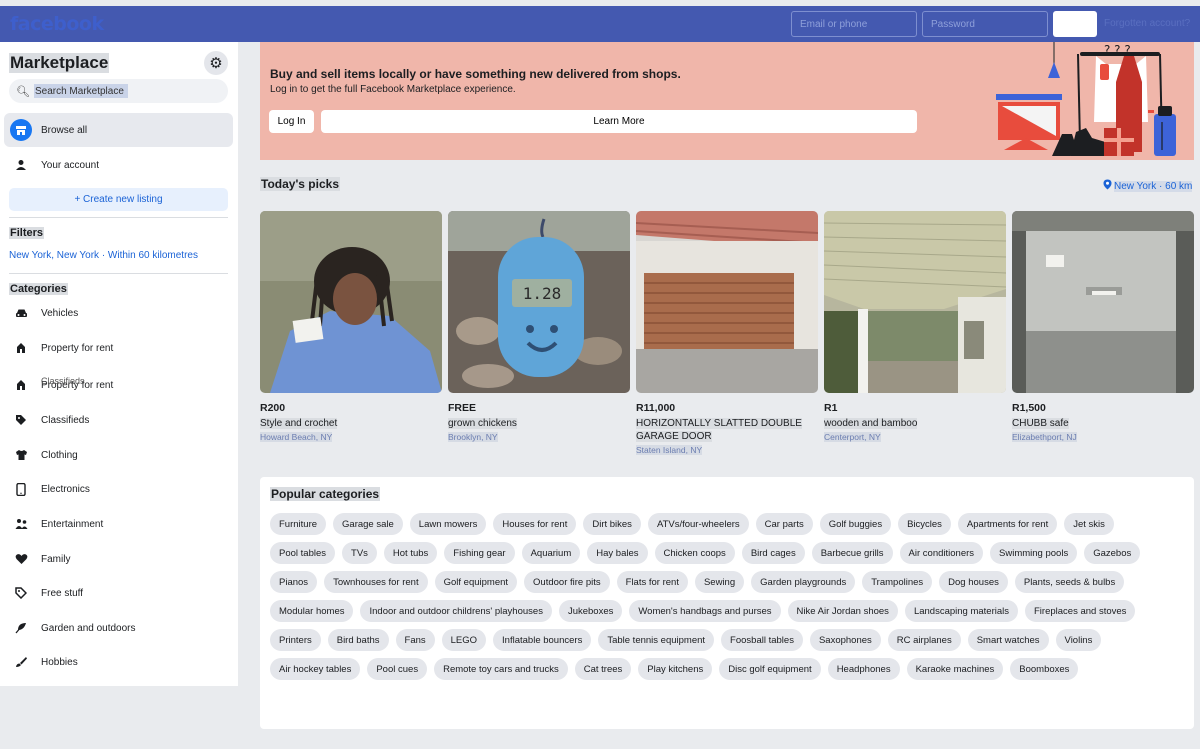 The width and height of the screenshot is (1200, 749). Describe the element at coordinates (612, 524) in the screenshot. I see `category-chip: Dirt bikes` at that location.